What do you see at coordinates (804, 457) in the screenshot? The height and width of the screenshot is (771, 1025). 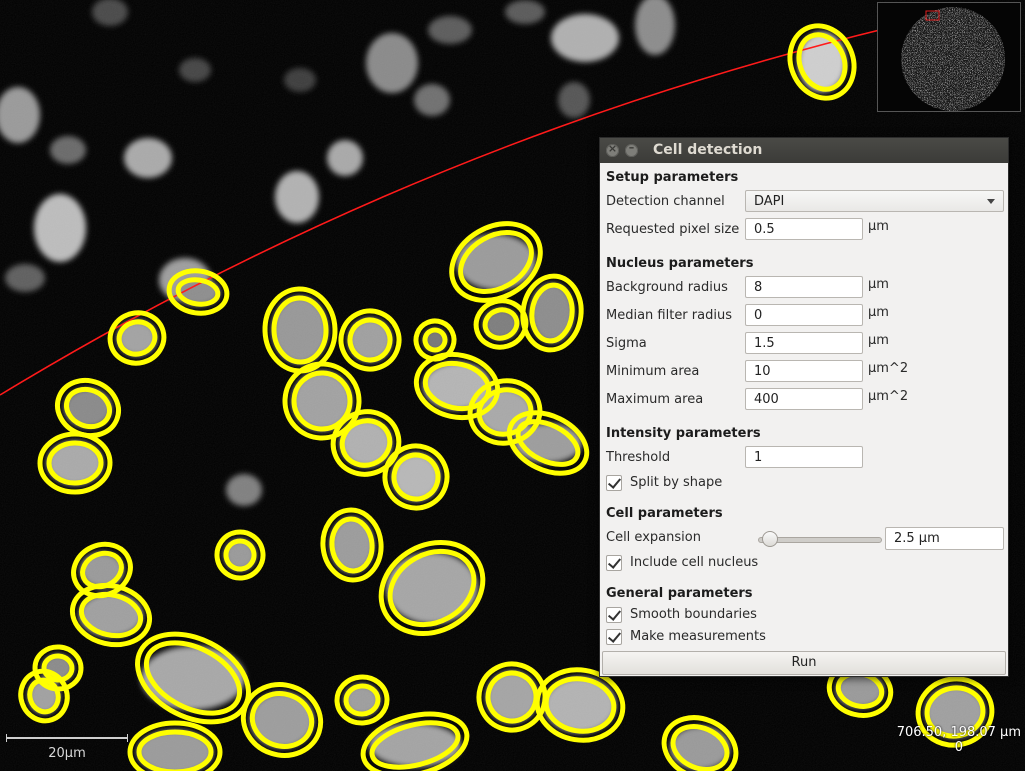 I see `threshold-input` at bounding box center [804, 457].